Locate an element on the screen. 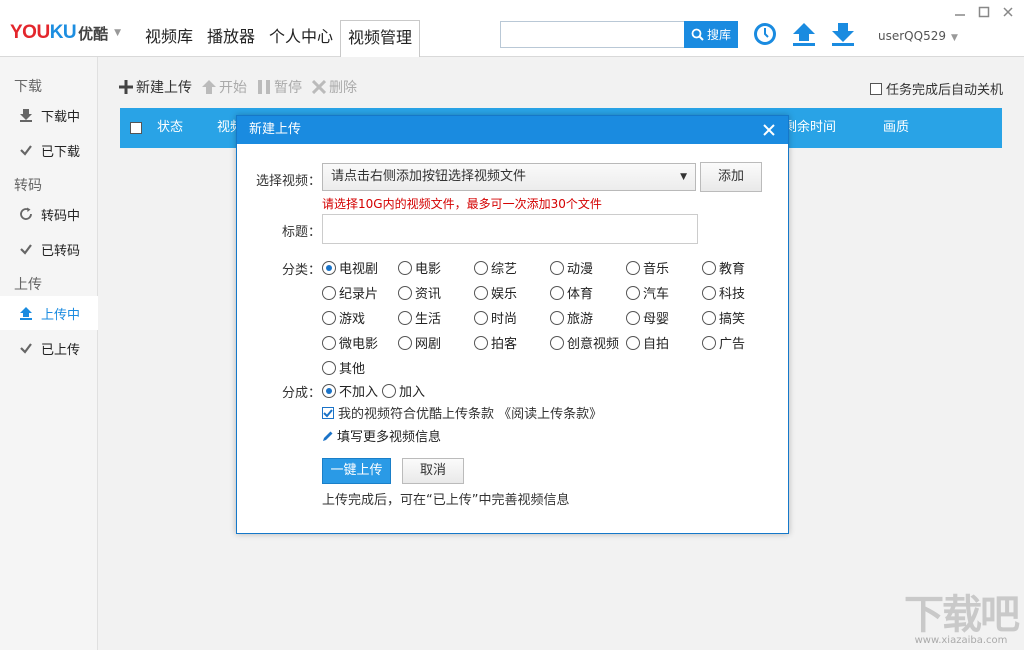 Image resolution: width=1024 pixels, height=650 pixels. category-option: 音乐 is located at coordinates (647, 267).